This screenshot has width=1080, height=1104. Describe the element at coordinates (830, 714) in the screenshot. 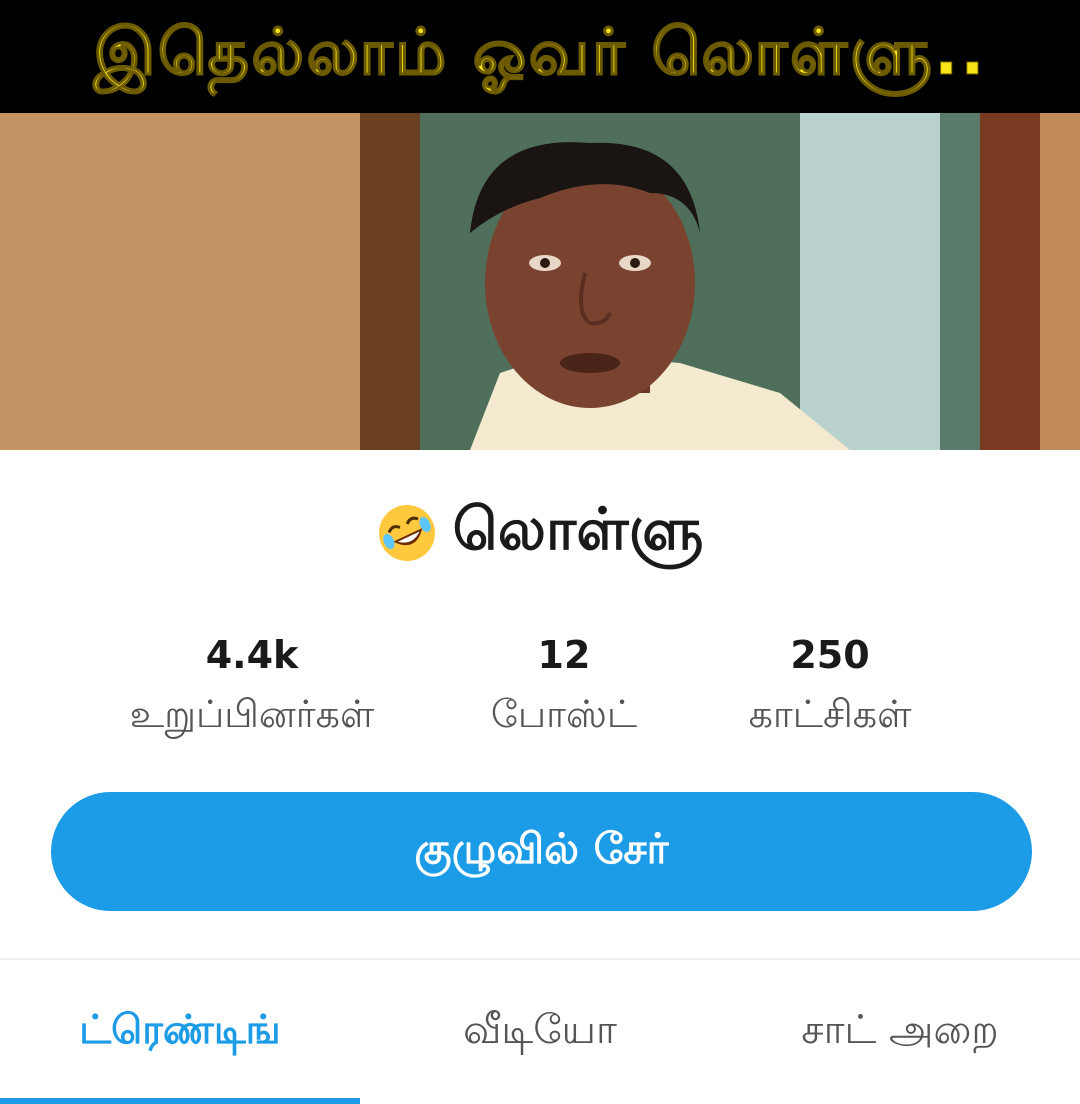

I see `stat-views-label: காட்சிகள்` at that location.